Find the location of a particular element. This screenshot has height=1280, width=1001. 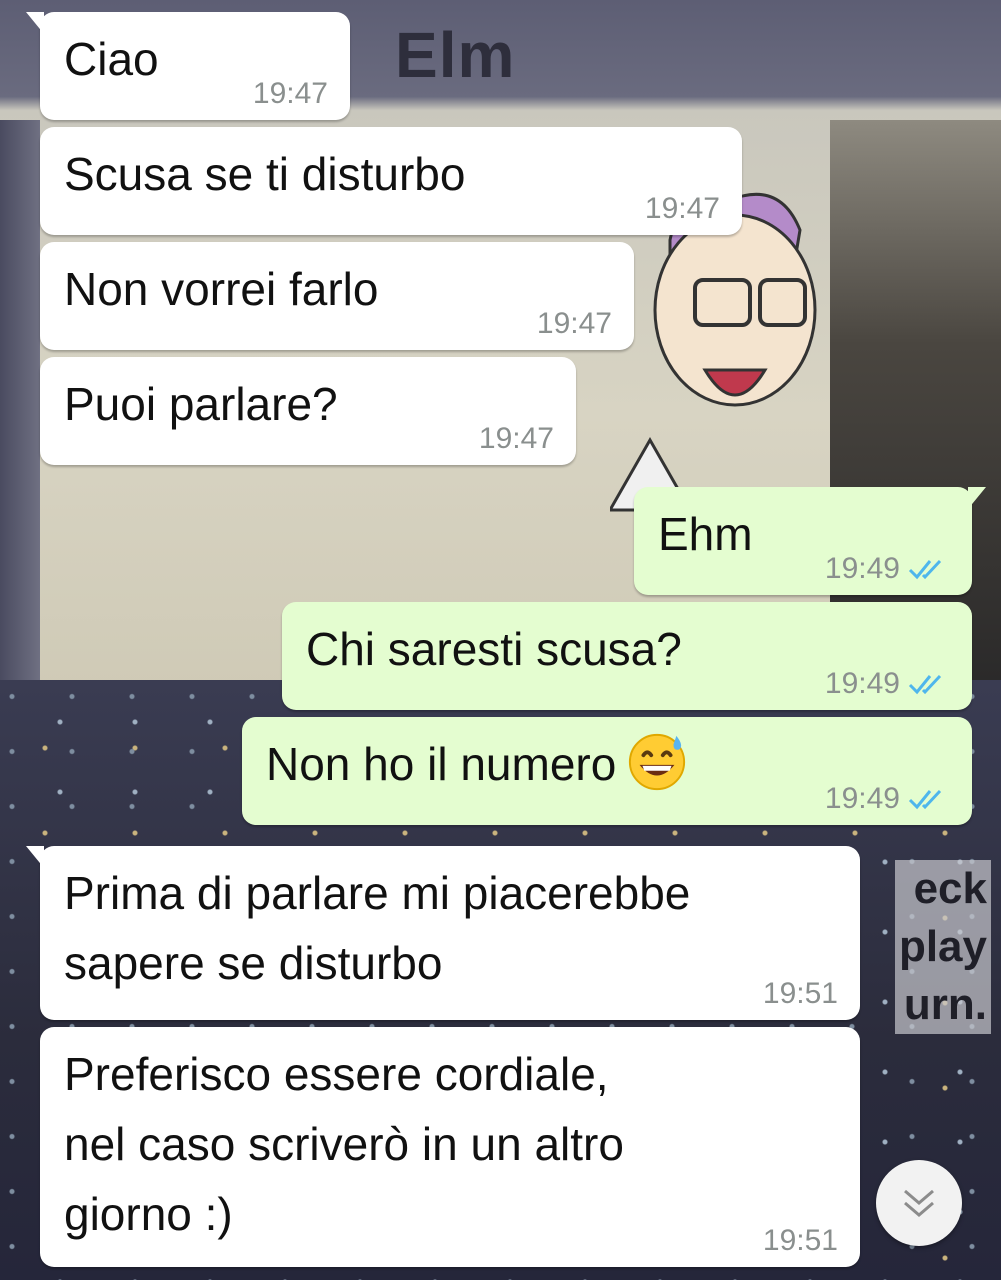

scroll-to-bottom-button is located at coordinates (919, 1203).